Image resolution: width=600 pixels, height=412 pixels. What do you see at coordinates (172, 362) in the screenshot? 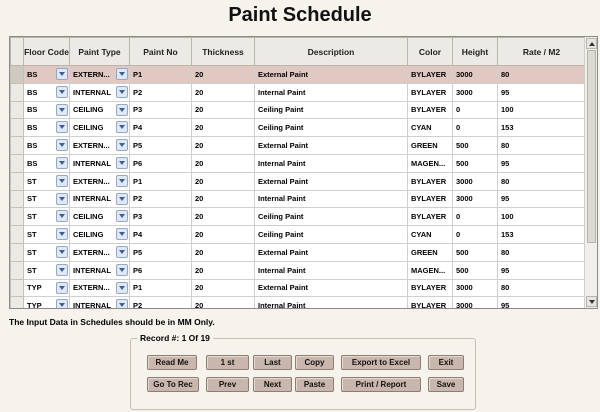
I see `read-me-button: Read Me` at bounding box center [172, 362].